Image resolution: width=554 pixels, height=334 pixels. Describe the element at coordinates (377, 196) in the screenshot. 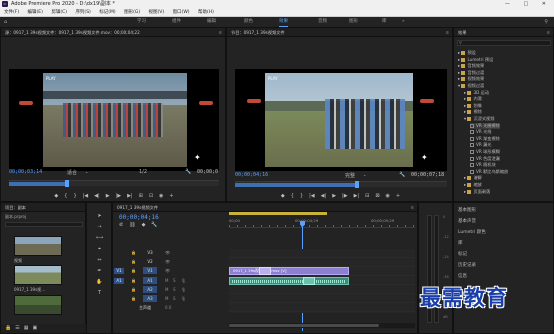

I see `extract-icon: ⊠` at that location.